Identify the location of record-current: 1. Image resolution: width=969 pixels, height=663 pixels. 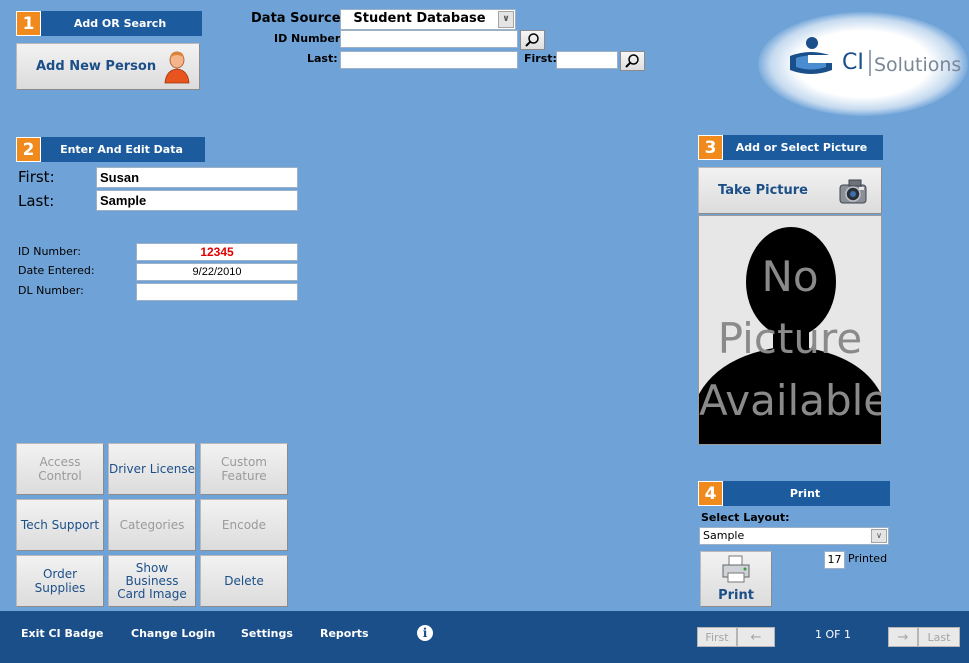
(818, 634).